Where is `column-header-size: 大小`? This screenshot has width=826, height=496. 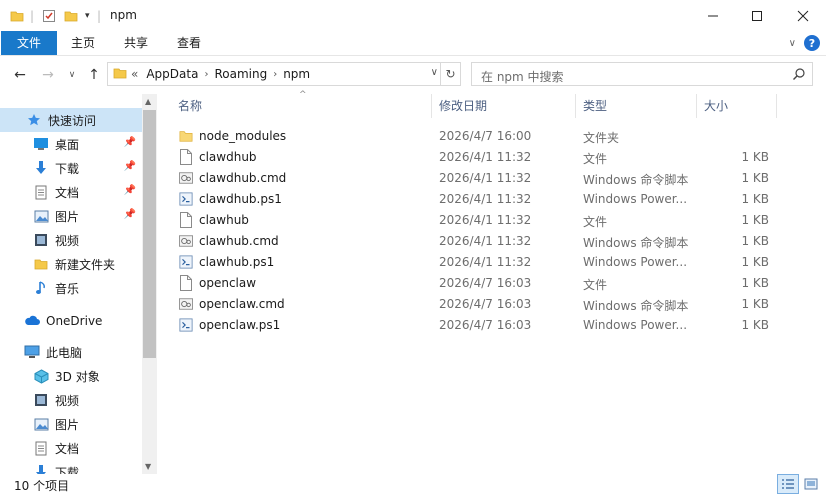
column-header-size: 大小 is located at coordinates (716, 106).